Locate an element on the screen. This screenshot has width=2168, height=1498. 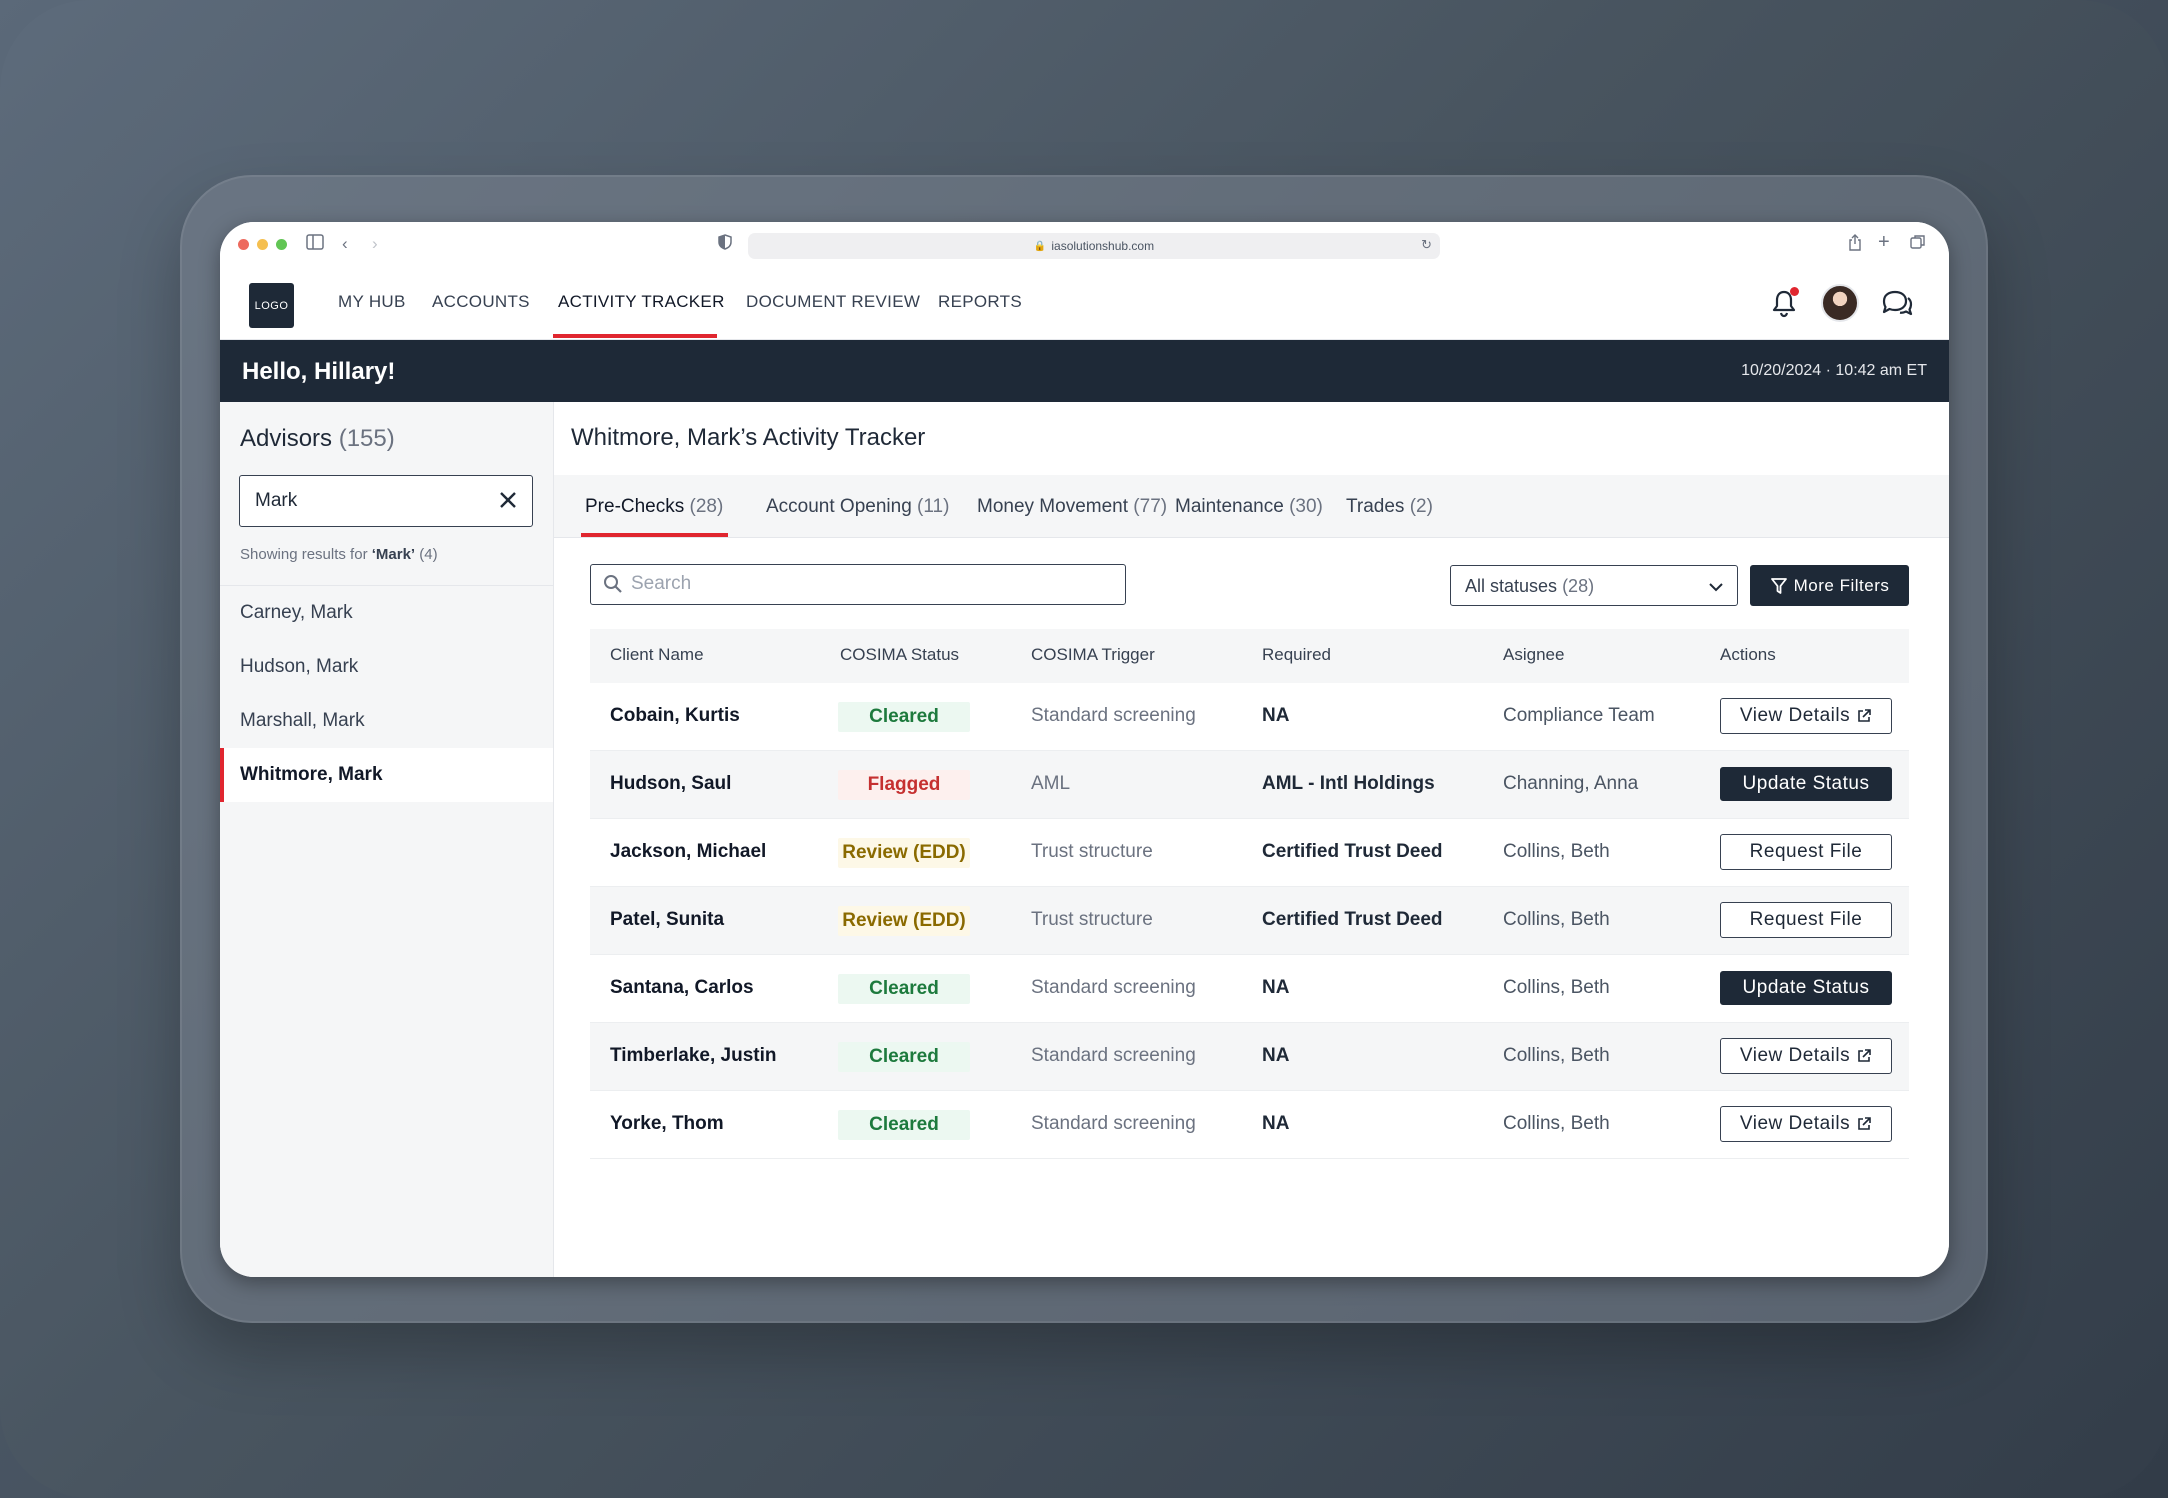
window-controls is located at coordinates (262, 244).